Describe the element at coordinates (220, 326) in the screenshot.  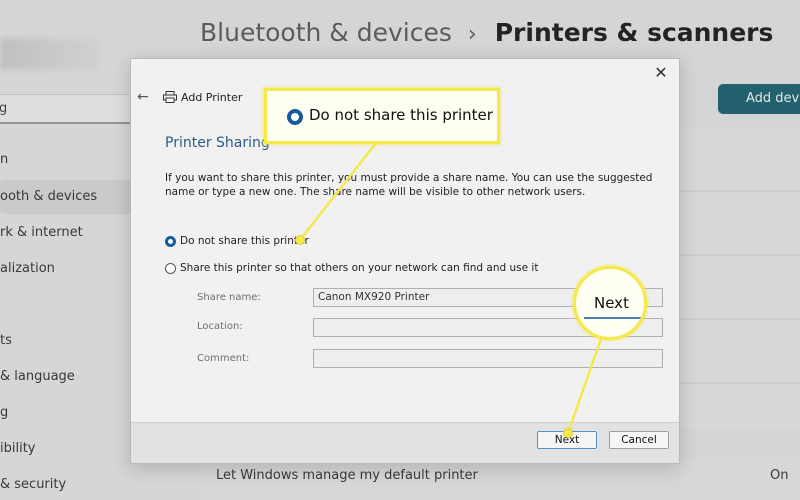
I see `location-label: Location:` at that location.